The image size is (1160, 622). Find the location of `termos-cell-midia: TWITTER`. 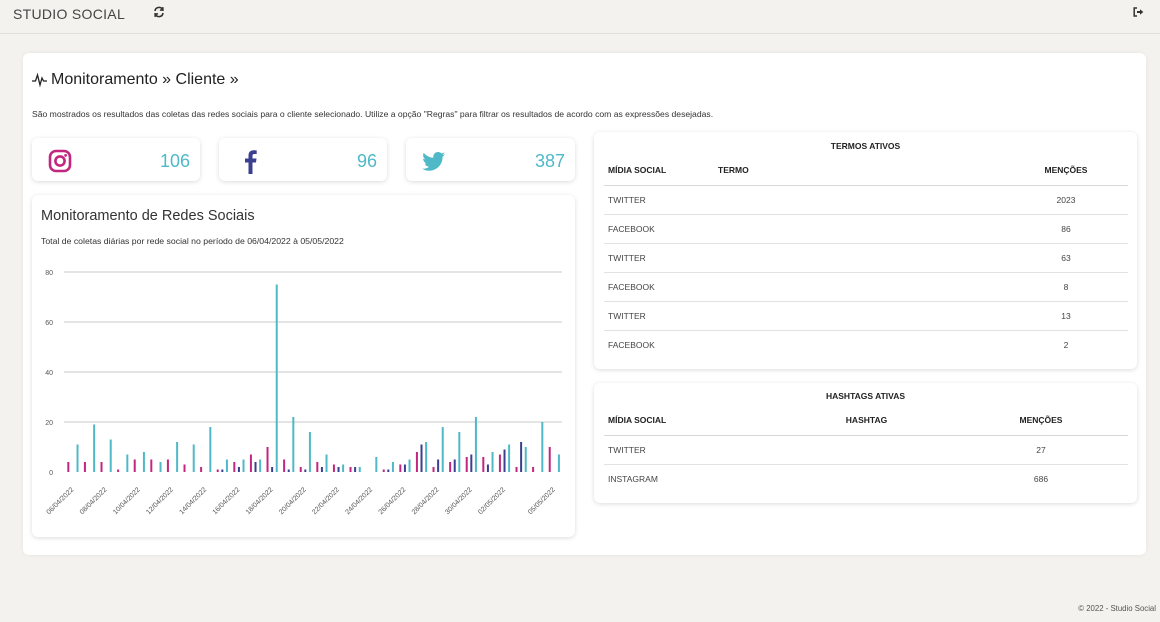

termos-cell-midia: TWITTER is located at coordinates (659, 200).